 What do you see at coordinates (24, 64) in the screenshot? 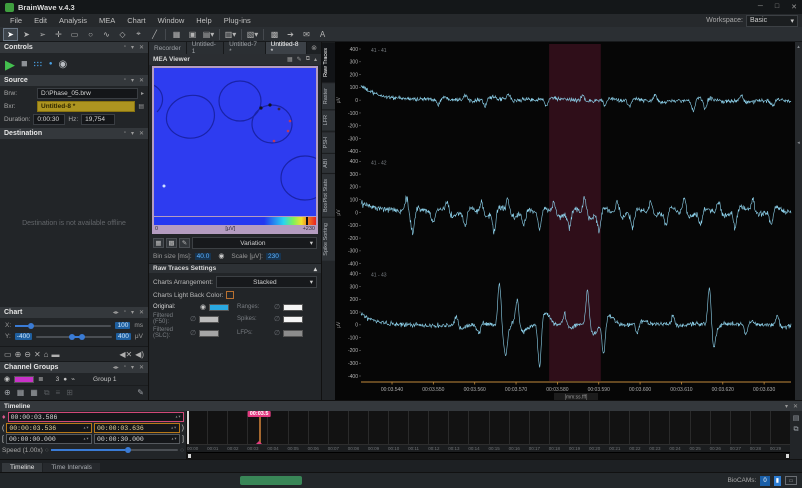
I see `stop-button: ■` at bounding box center [24, 64].